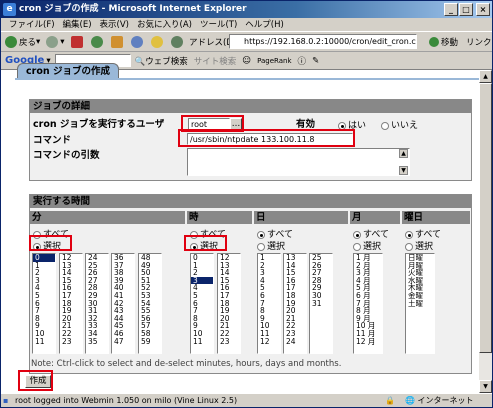  Describe the element at coordinates (6, 400) in the screenshot. I see `page-icon: ▪` at that location.